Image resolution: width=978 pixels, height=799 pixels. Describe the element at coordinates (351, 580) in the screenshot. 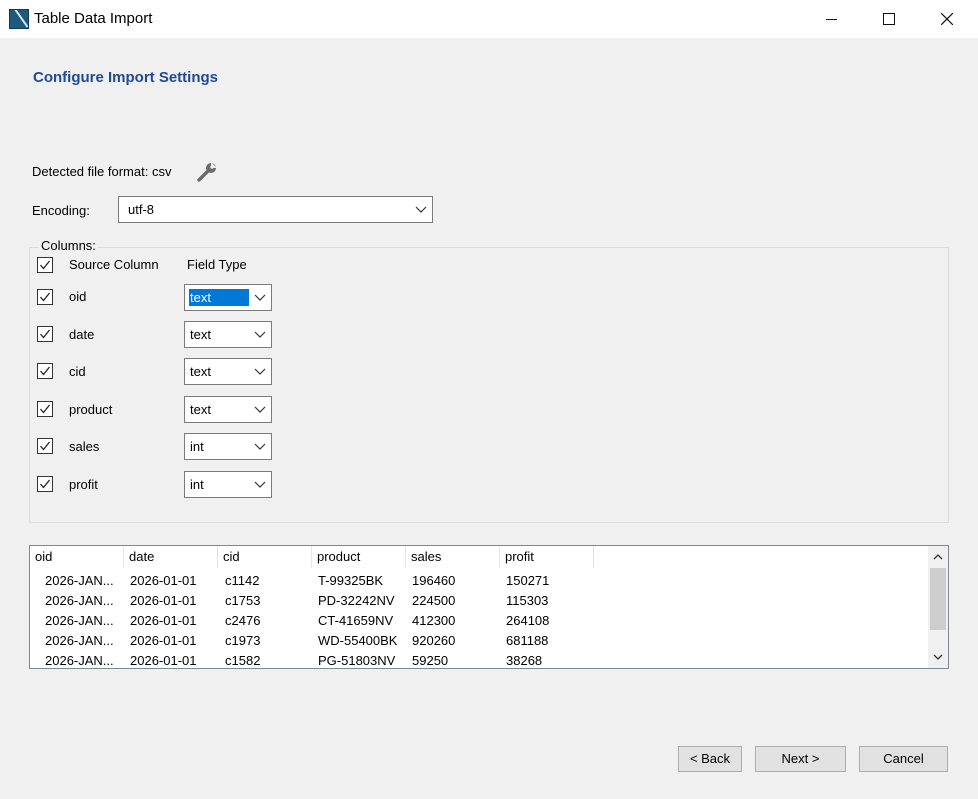

I see `table-cell: T-99325BK` at that location.